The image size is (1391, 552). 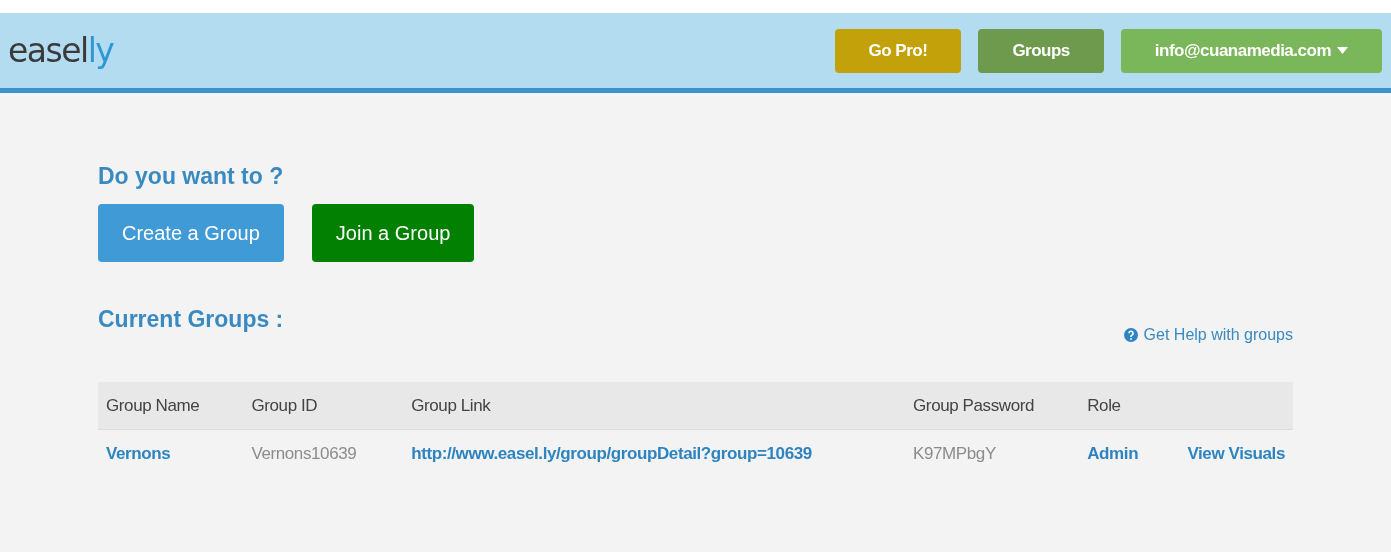 I want to click on column-header: Group Link, so click(x=654, y=406).